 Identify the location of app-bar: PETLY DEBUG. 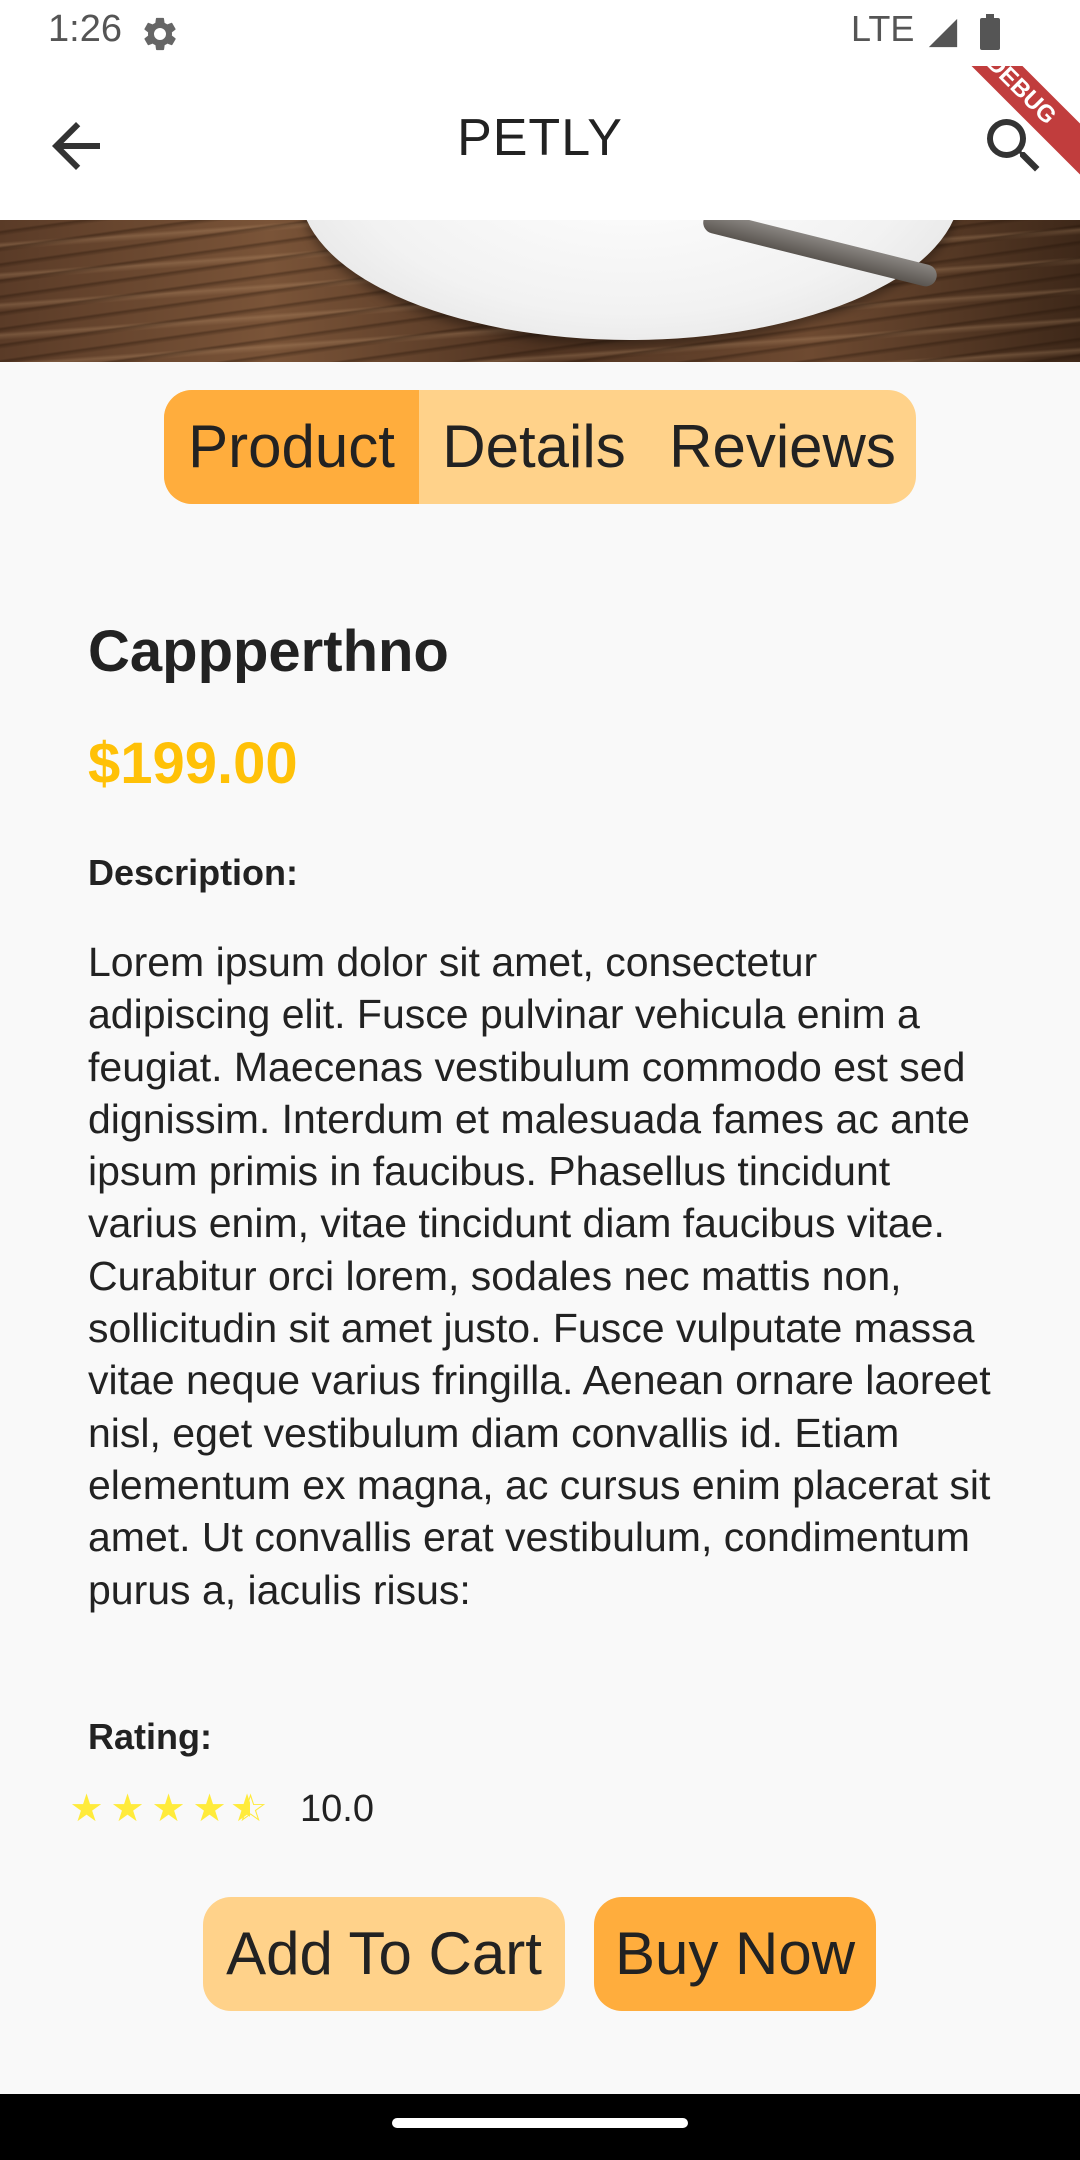
(540, 143).